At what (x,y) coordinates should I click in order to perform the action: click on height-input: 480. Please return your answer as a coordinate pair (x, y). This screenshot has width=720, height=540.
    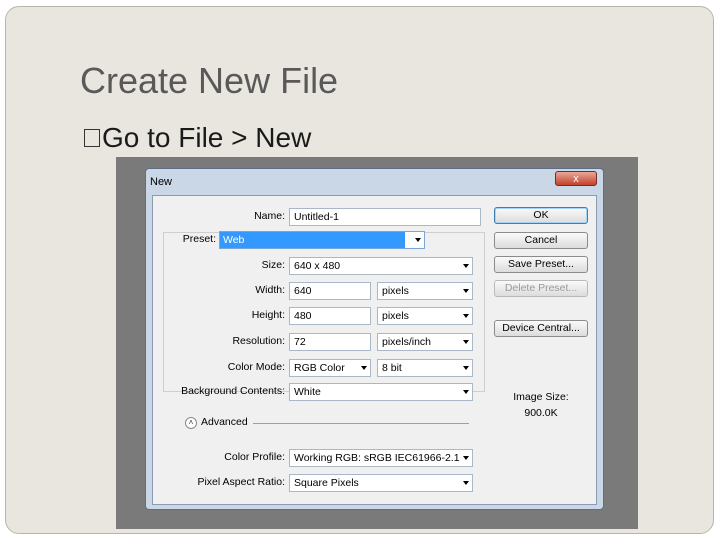
    Looking at the image, I should click on (330, 316).